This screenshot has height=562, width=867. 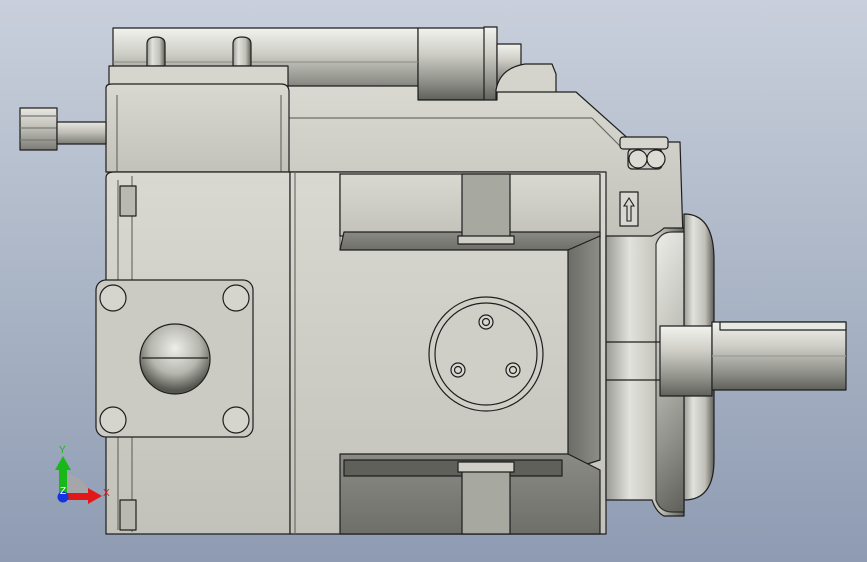 I want to click on inlet-port, so click(x=175, y=359).